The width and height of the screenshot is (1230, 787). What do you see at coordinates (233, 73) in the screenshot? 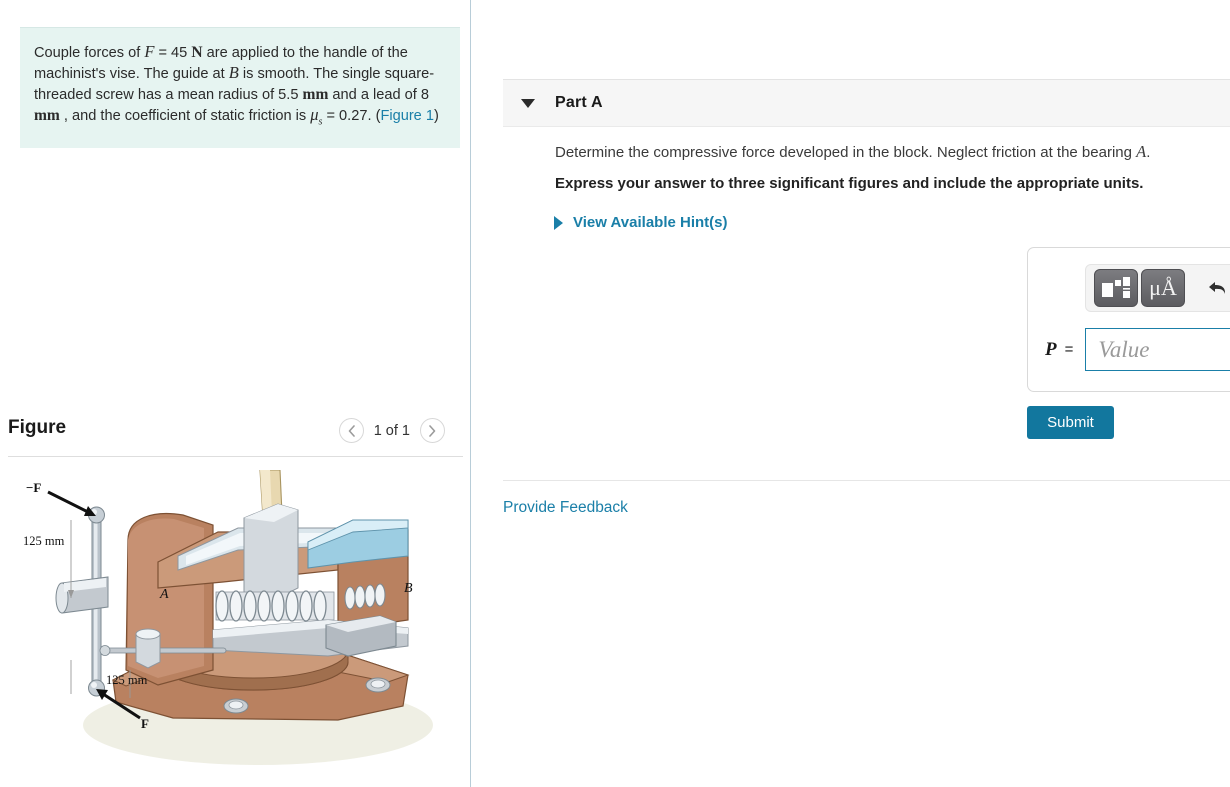
I see `variable-B: B` at bounding box center [233, 73].